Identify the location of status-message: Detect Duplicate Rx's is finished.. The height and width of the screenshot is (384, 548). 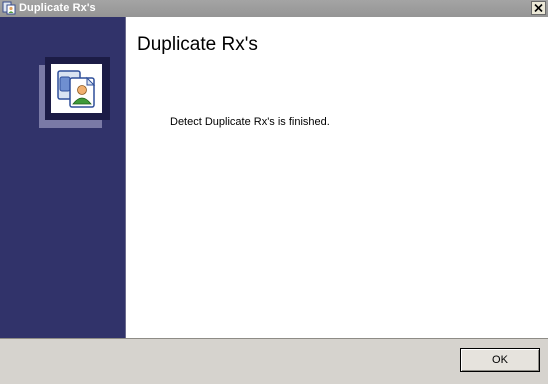
(250, 122).